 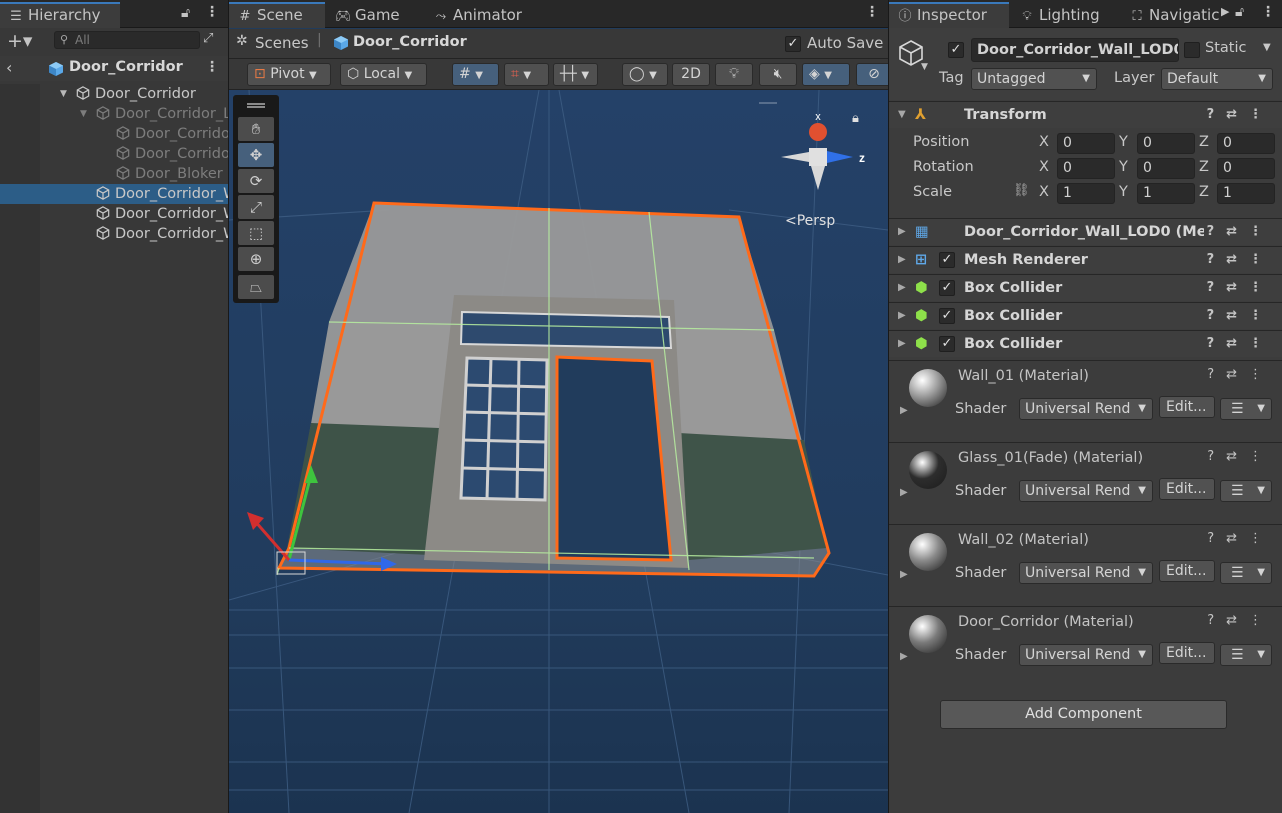 What do you see at coordinates (872, 12) in the screenshot?
I see `scene-more-icon: ⋮` at bounding box center [872, 12].